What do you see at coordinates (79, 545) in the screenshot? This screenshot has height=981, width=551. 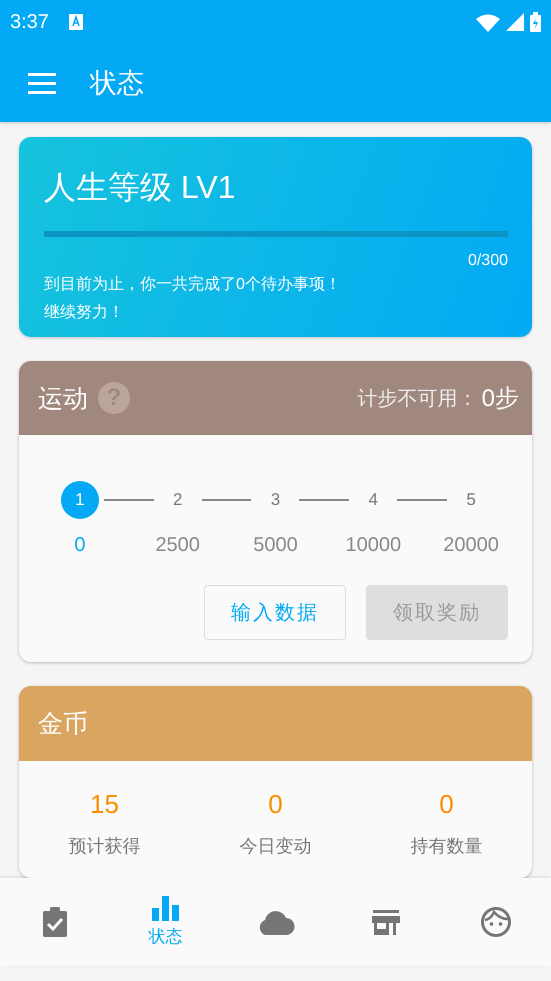 I see `step-target: 0` at bounding box center [79, 545].